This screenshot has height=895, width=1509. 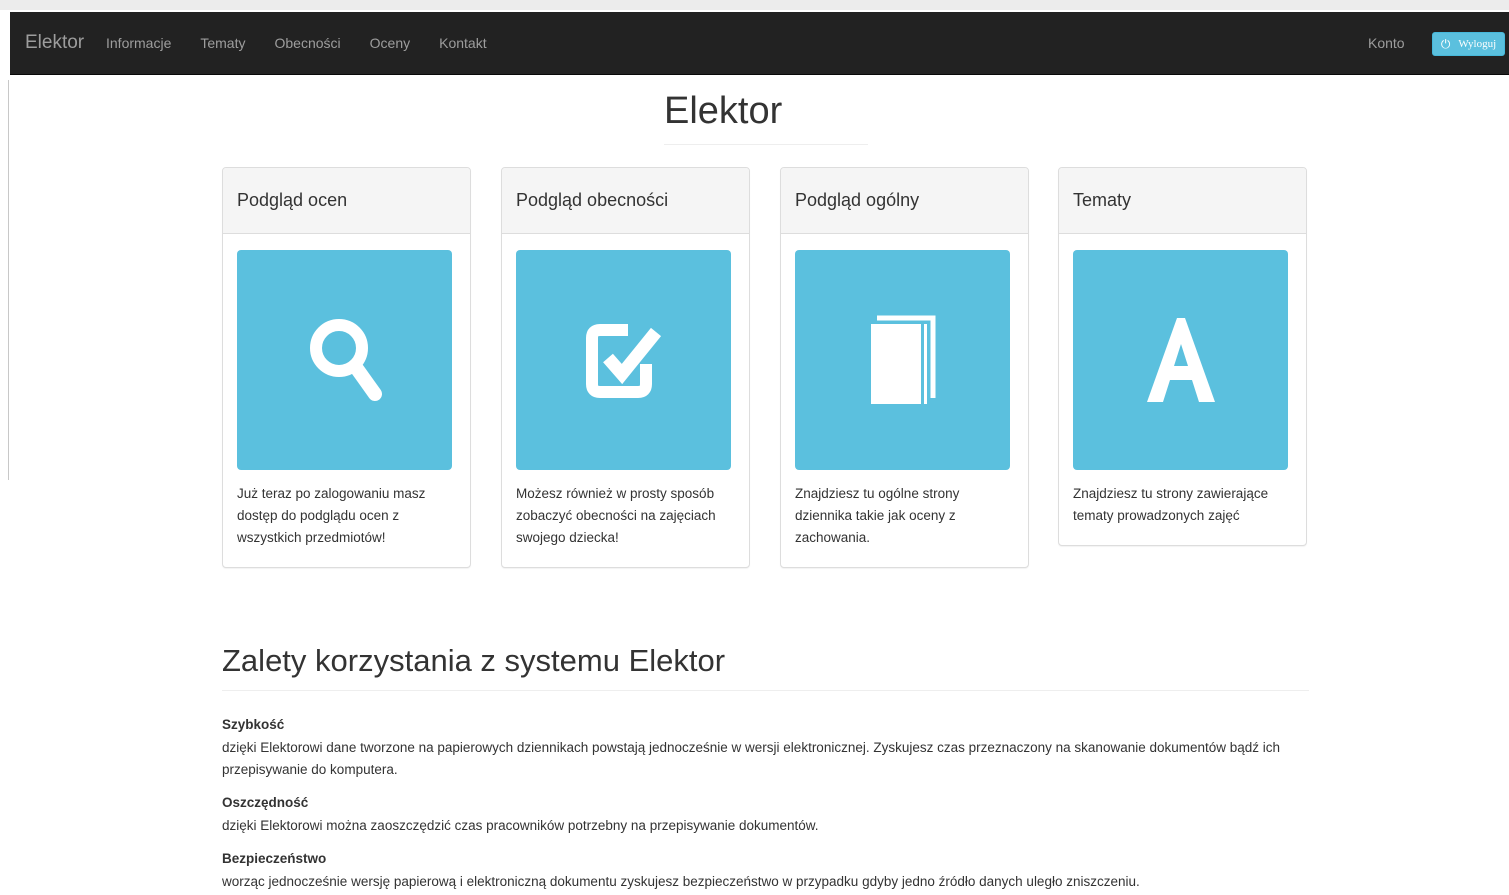 What do you see at coordinates (1386, 43) in the screenshot?
I see `account-link: Konto` at bounding box center [1386, 43].